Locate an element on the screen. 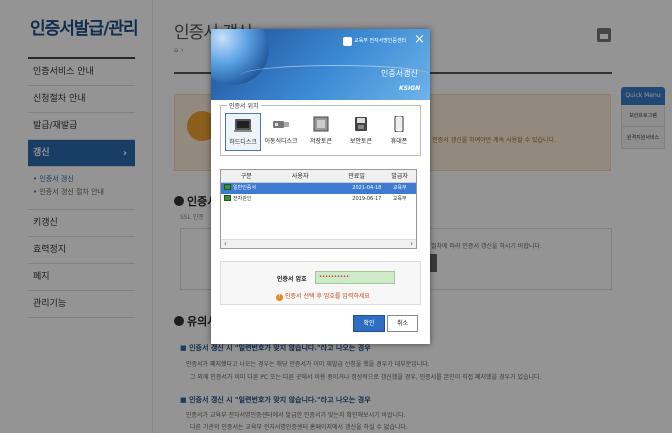 The image size is (672, 433). info-icon: ! is located at coordinates (279, 297).